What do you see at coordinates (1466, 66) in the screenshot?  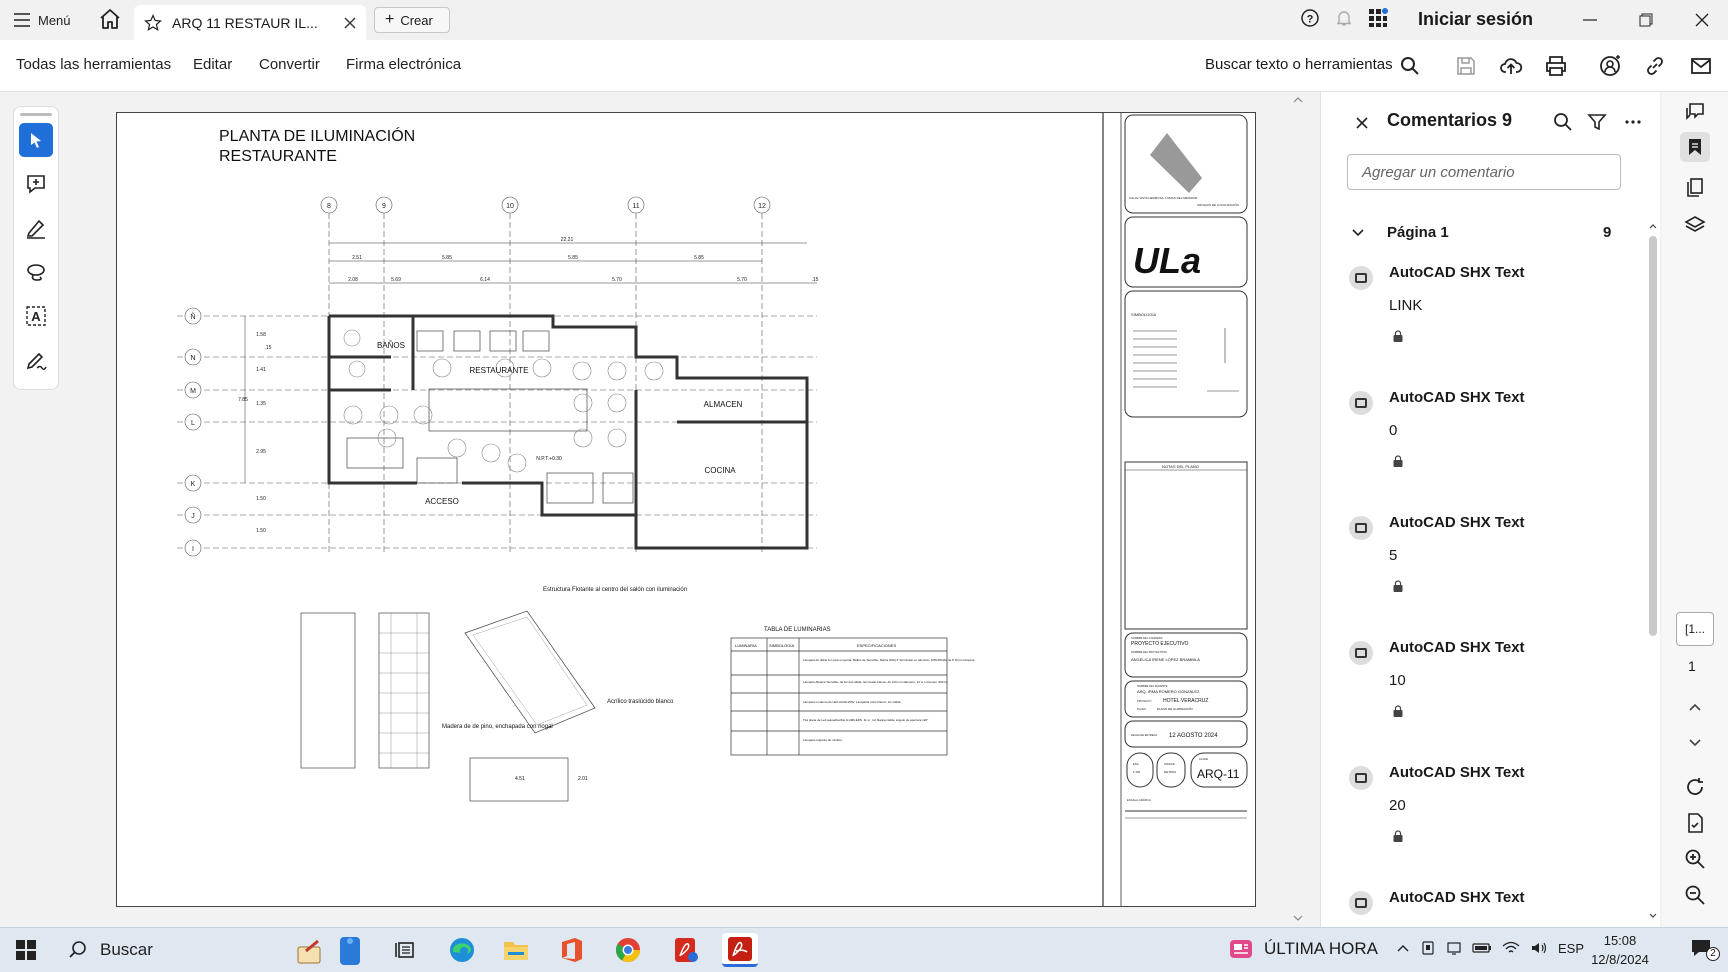 I see `save-icon` at bounding box center [1466, 66].